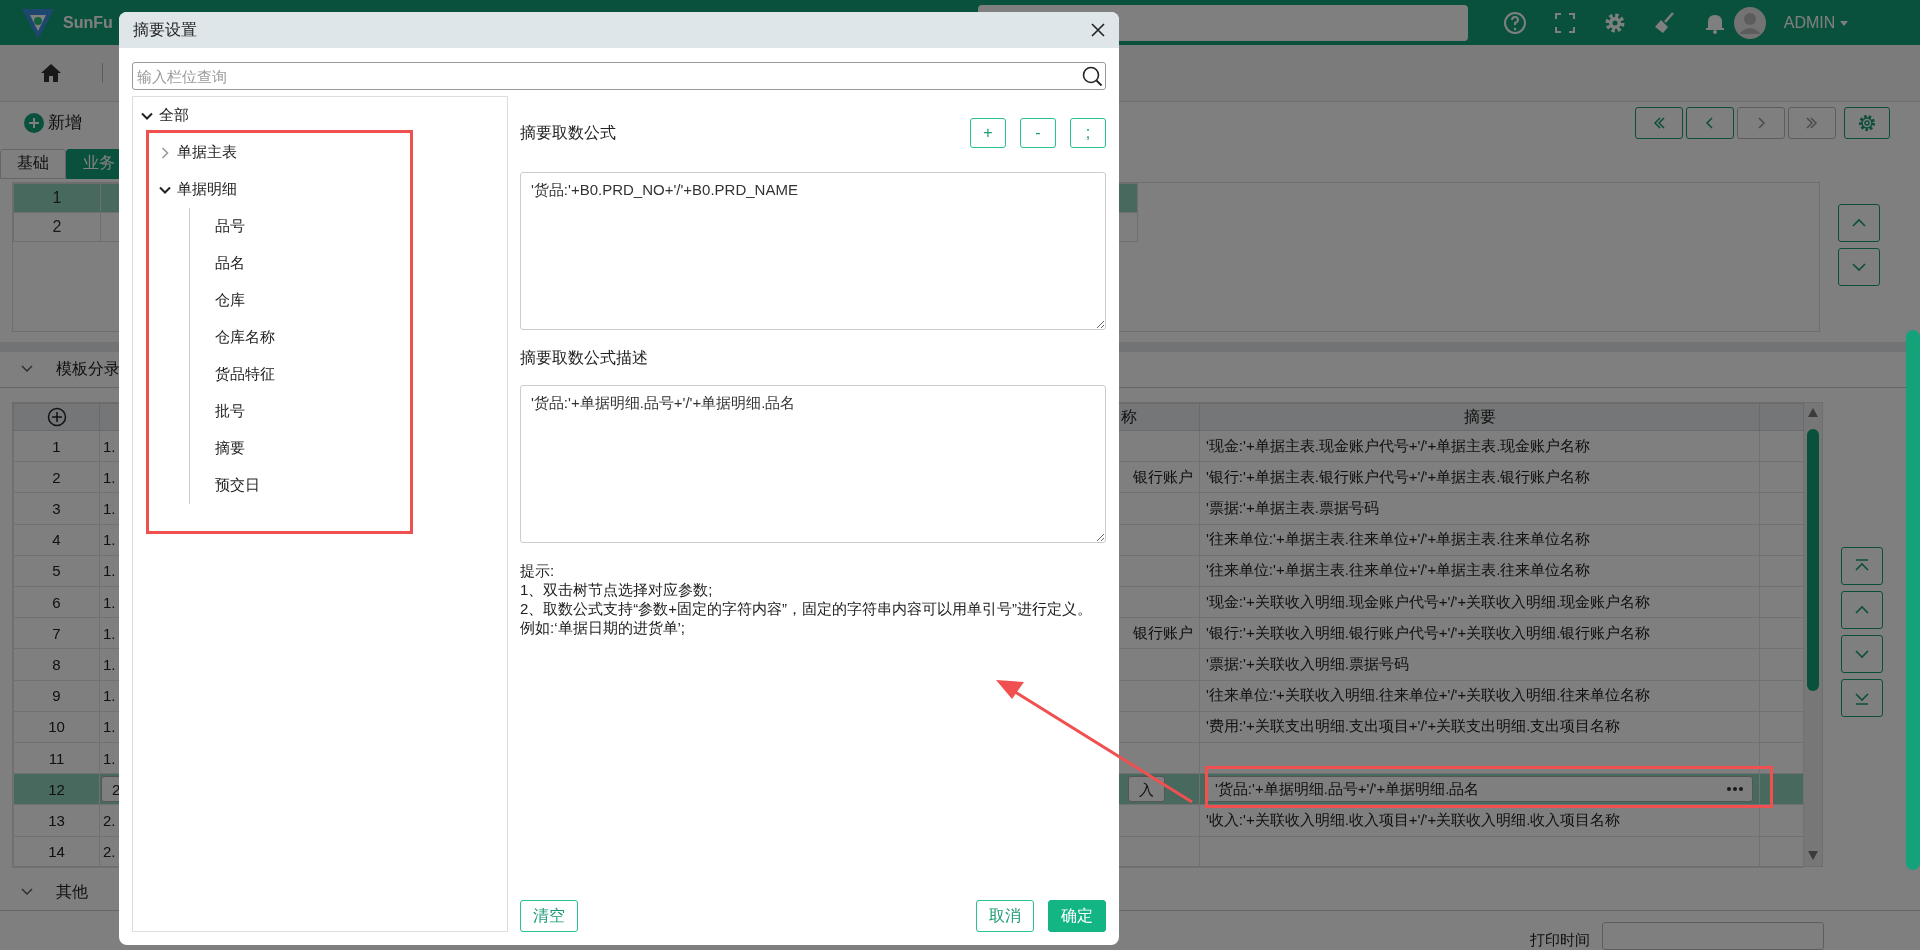  What do you see at coordinates (56, 417) in the screenshot?
I see `add-row-icon` at bounding box center [56, 417].